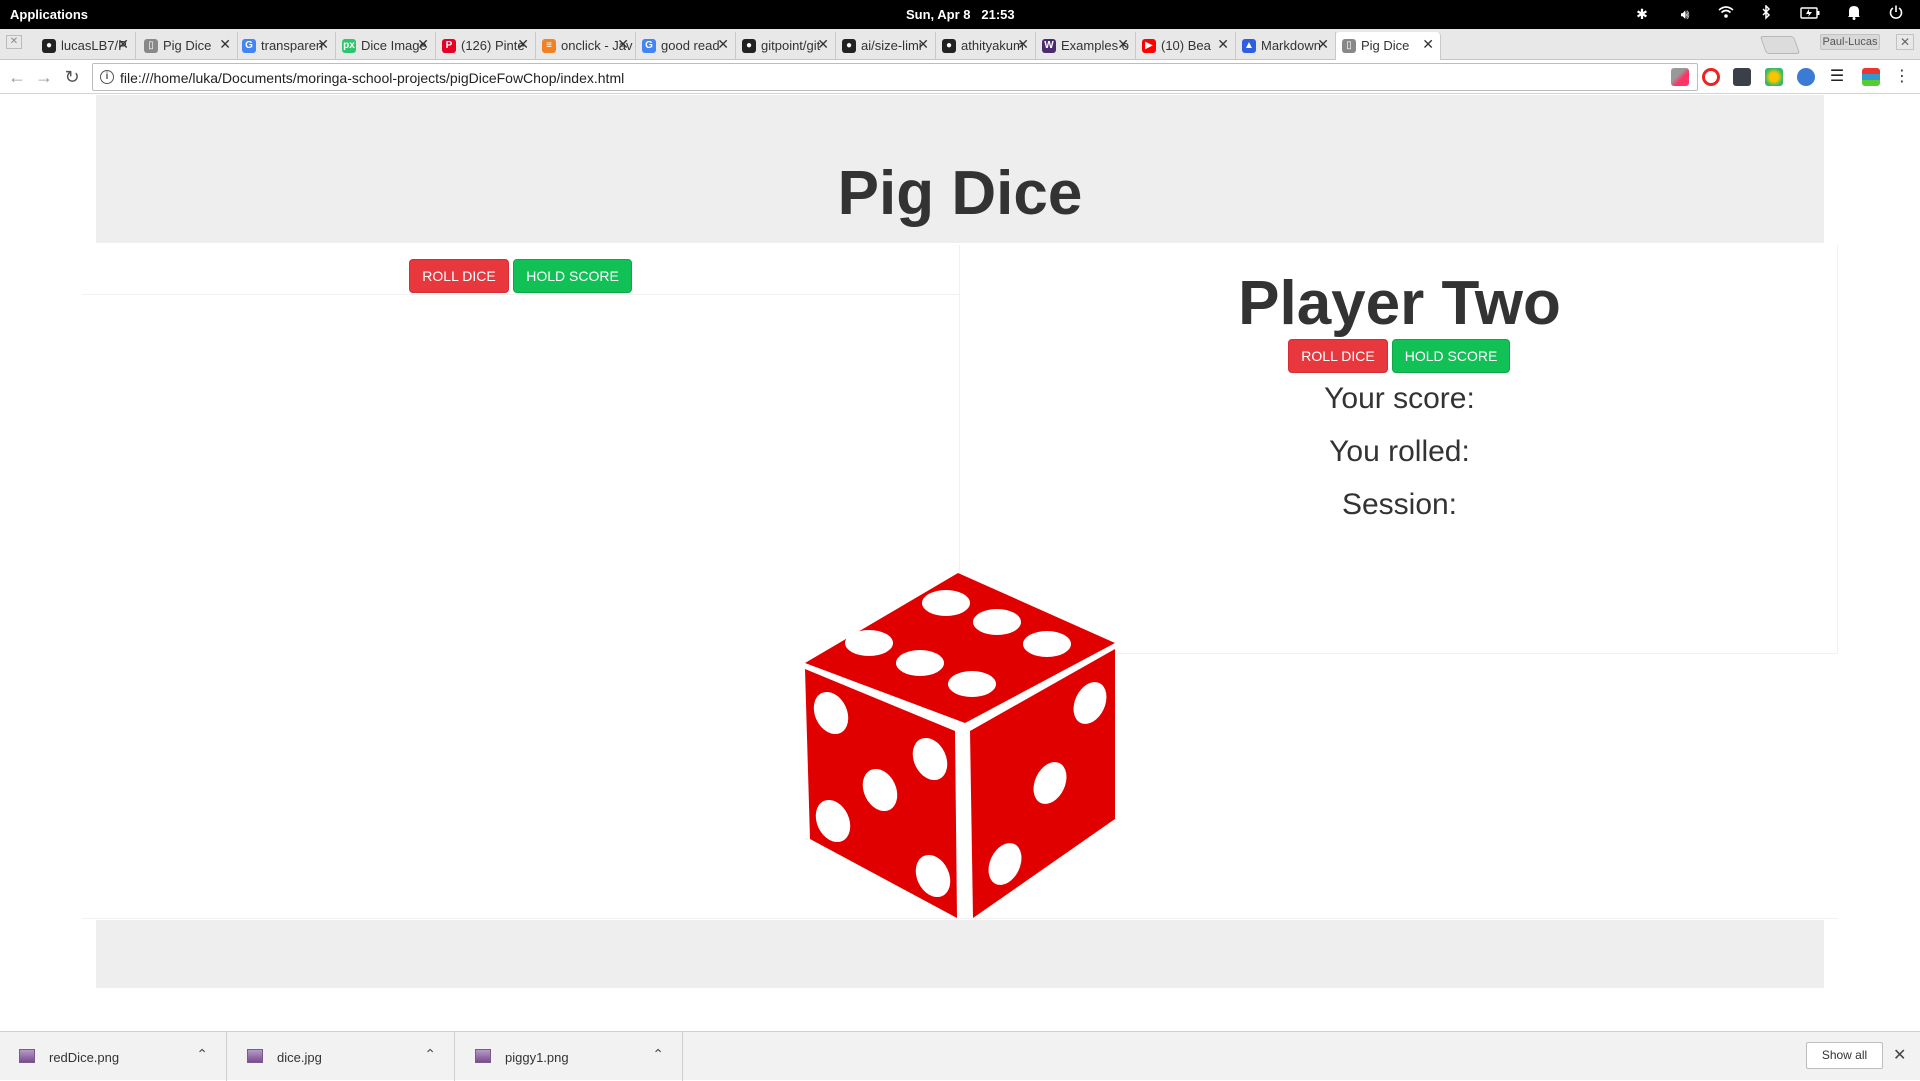 Image resolution: width=1920 pixels, height=1081 pixels. I want to click on browser-tab: ▲ Markdown ✕, so click(1286, 46).